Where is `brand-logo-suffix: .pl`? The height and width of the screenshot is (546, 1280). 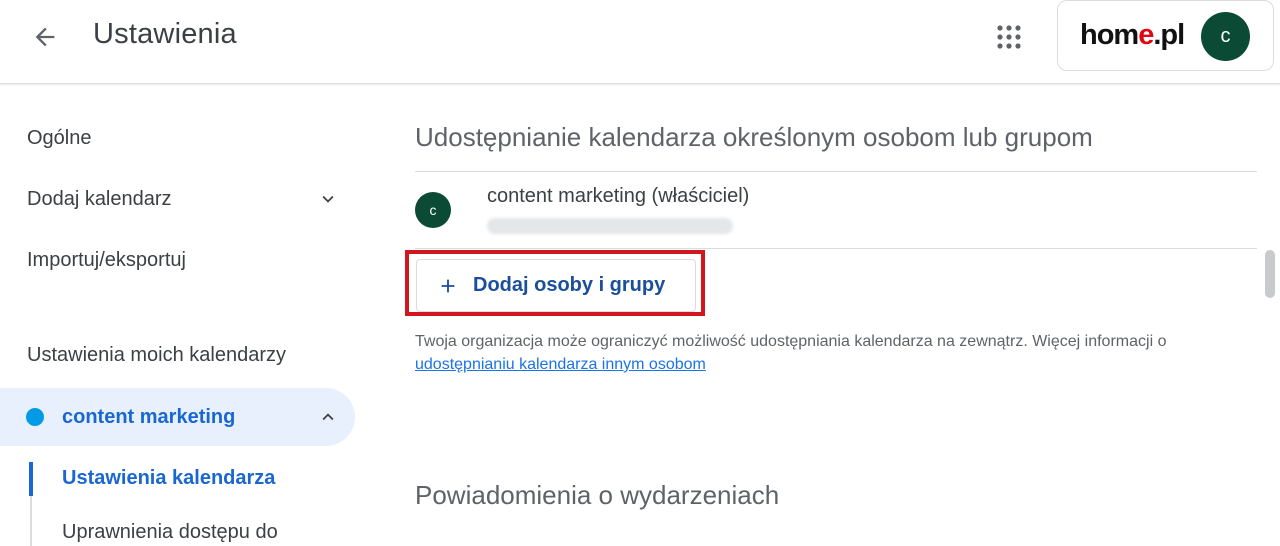
brand-logo-suffix: .pl is located at coordinates (1169, 35).